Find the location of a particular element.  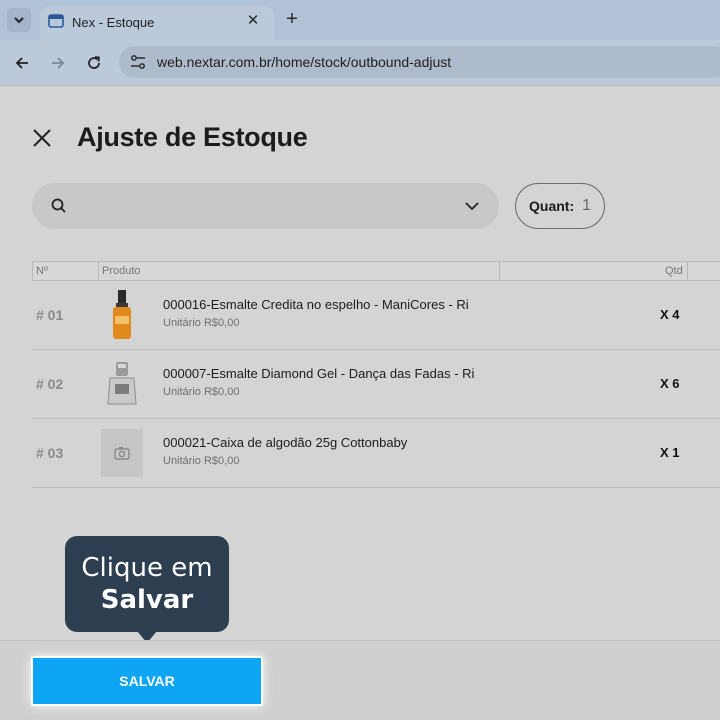

product-image-orange-polish is located at coordinates (122, 314).